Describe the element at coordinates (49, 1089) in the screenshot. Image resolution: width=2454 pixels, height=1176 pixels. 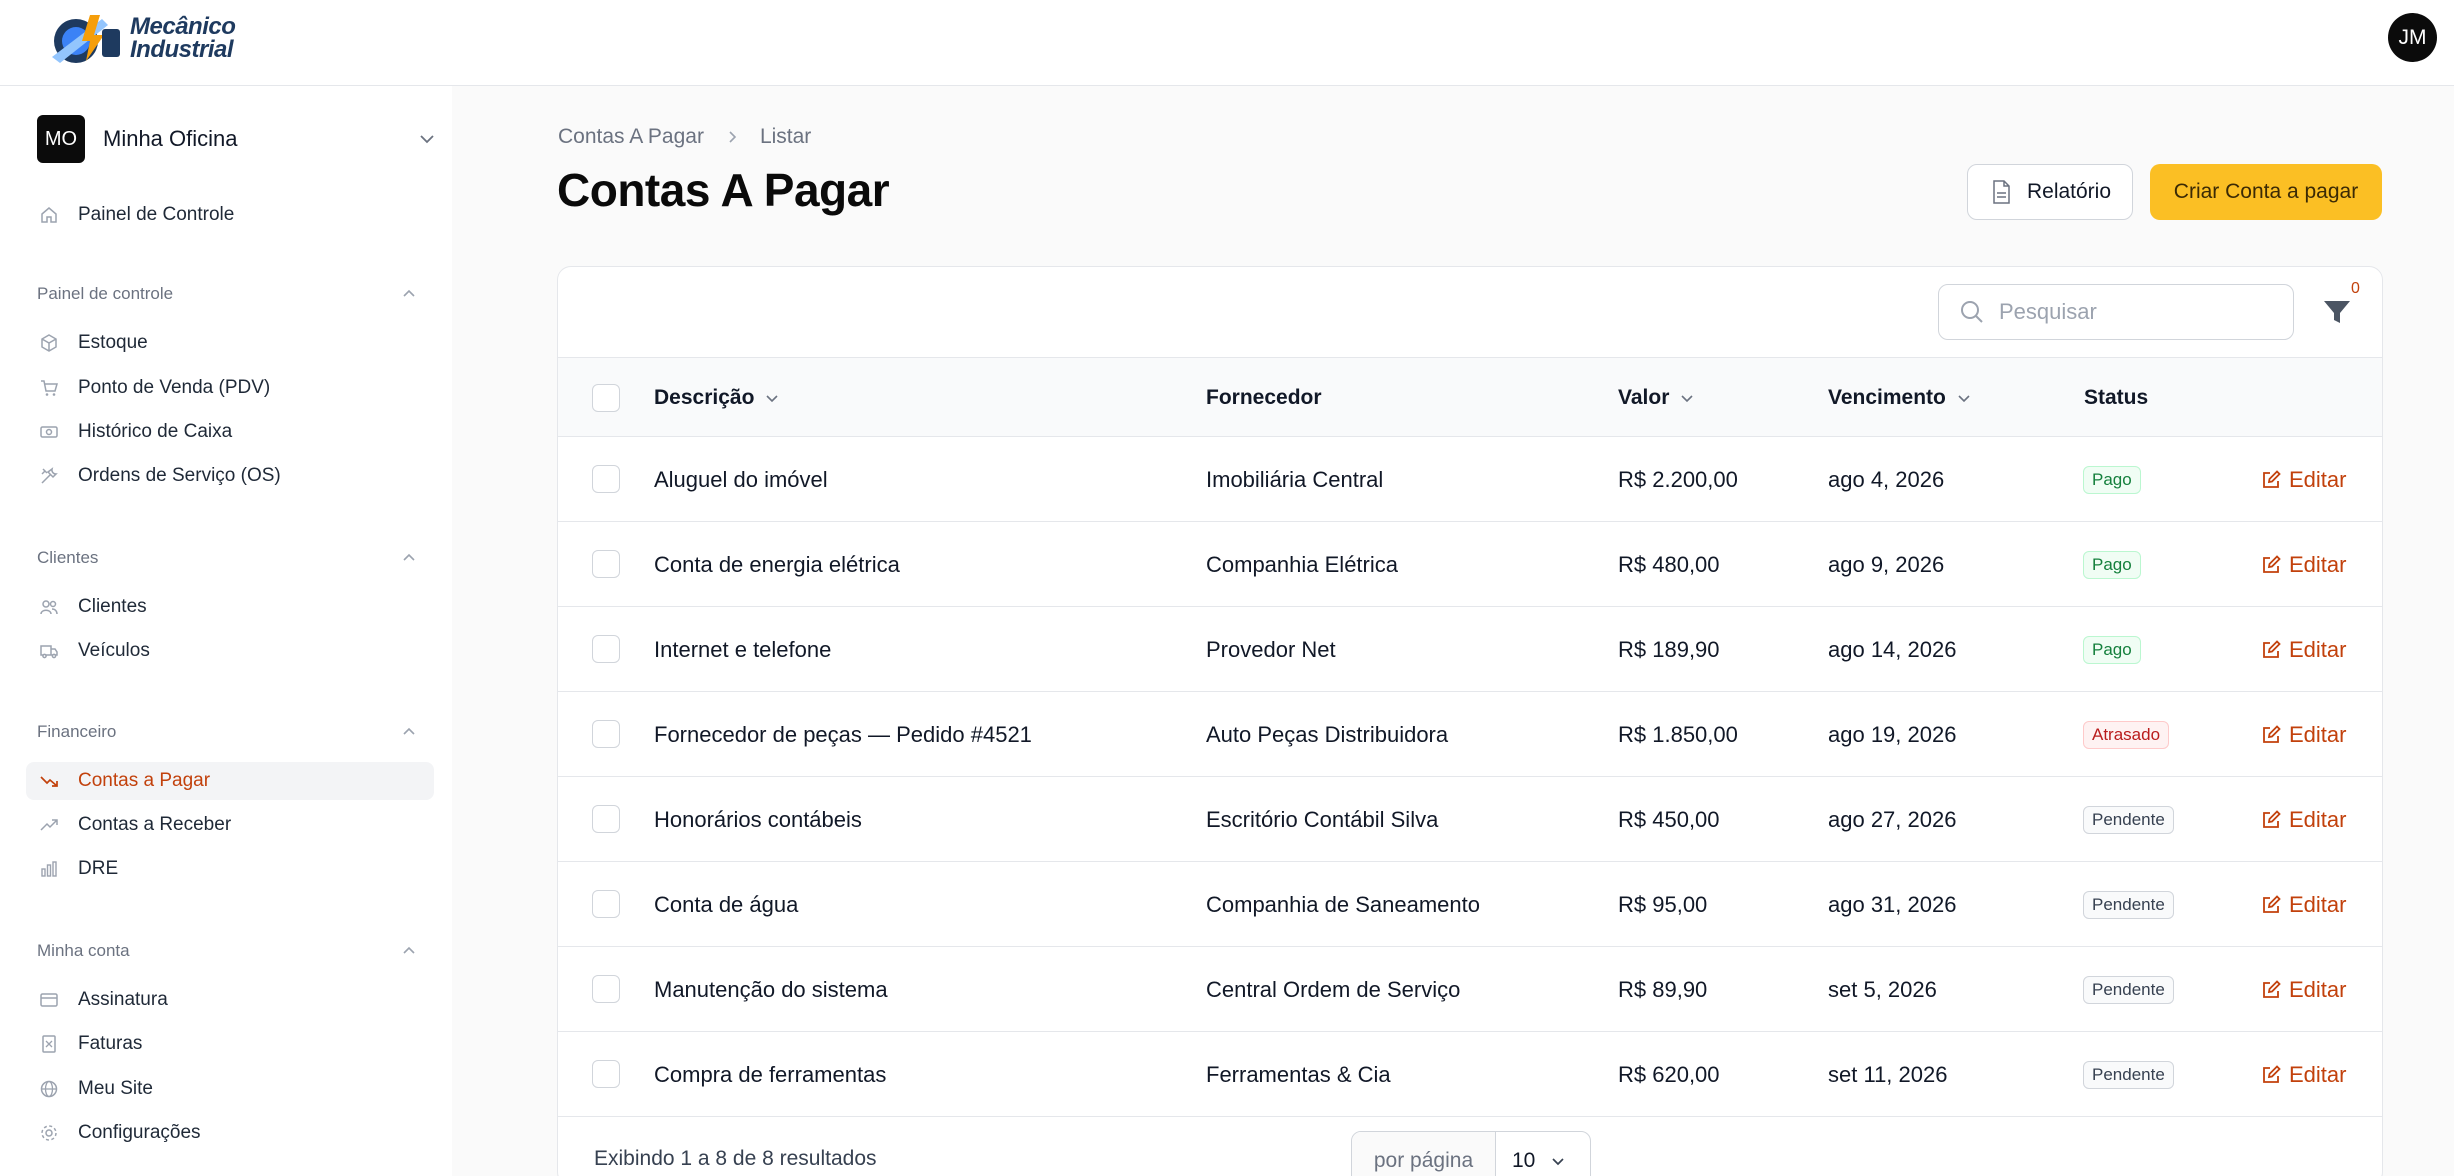
I see `globe-icon` at that location.